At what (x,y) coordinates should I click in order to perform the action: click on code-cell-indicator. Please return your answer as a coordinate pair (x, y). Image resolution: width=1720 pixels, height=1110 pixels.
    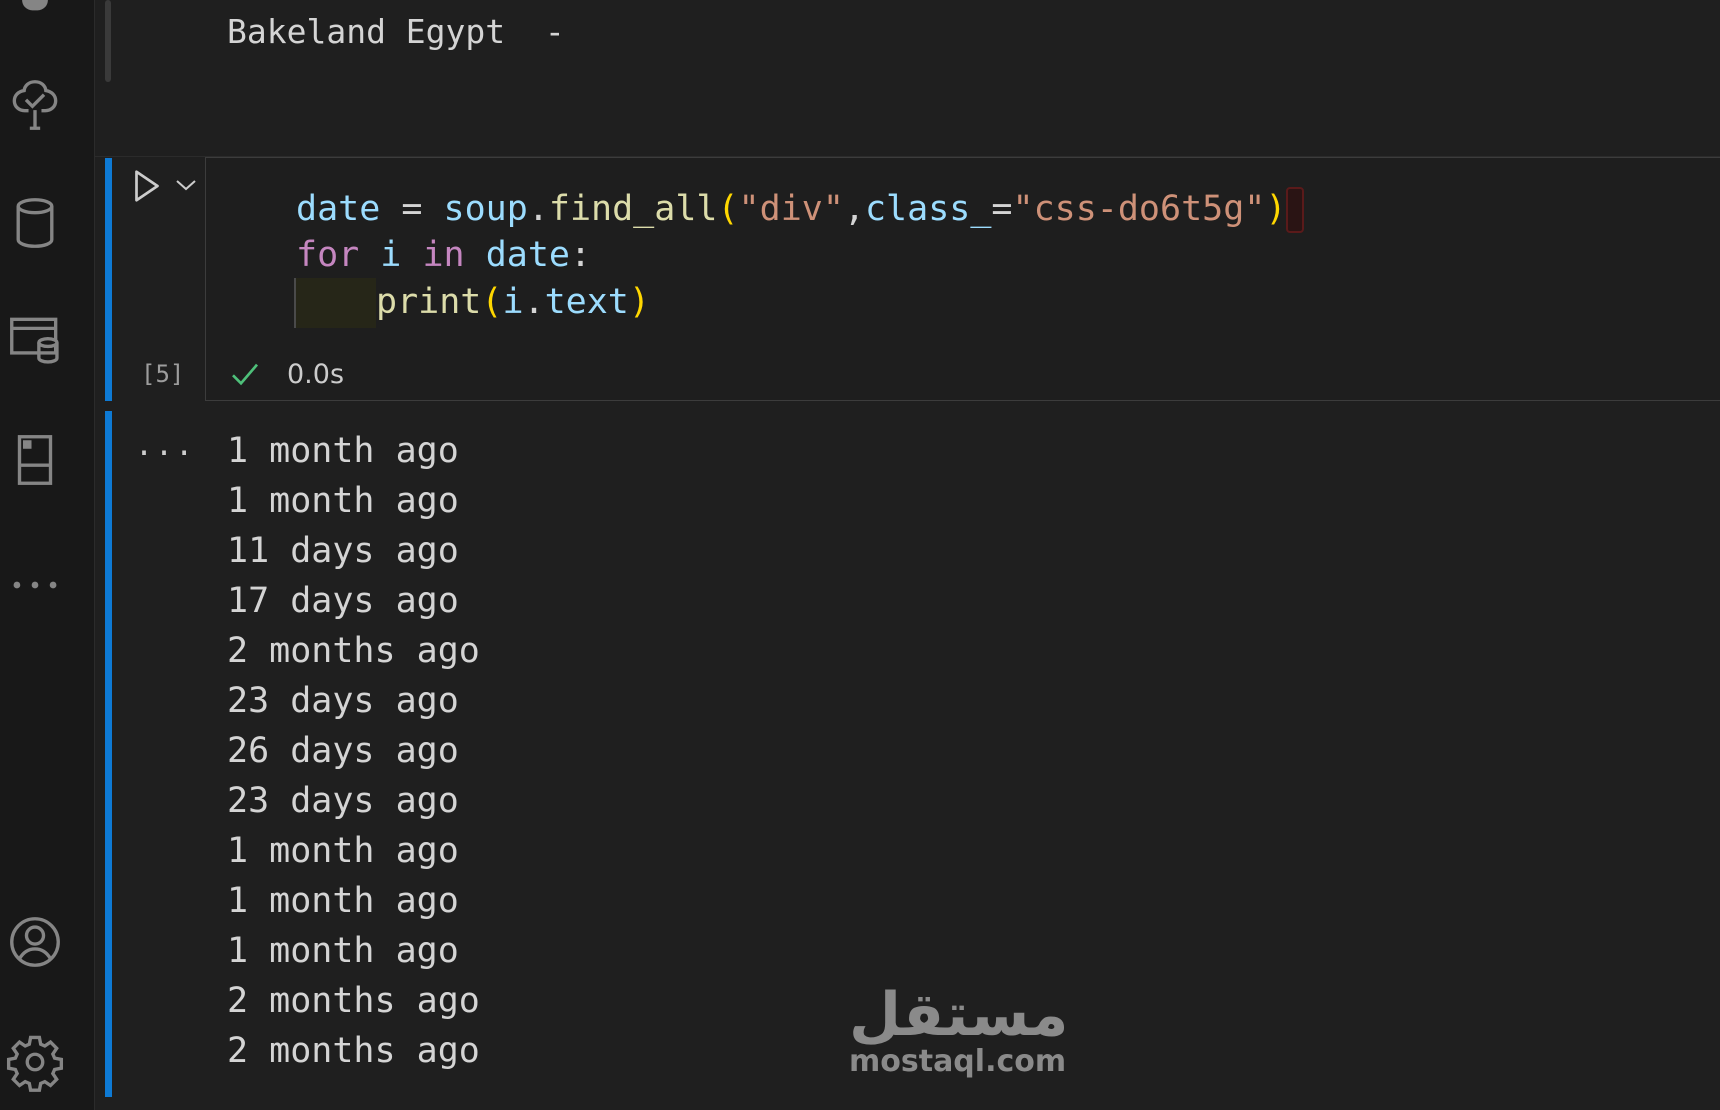
    Looking at the image, I should click on (108, 279).